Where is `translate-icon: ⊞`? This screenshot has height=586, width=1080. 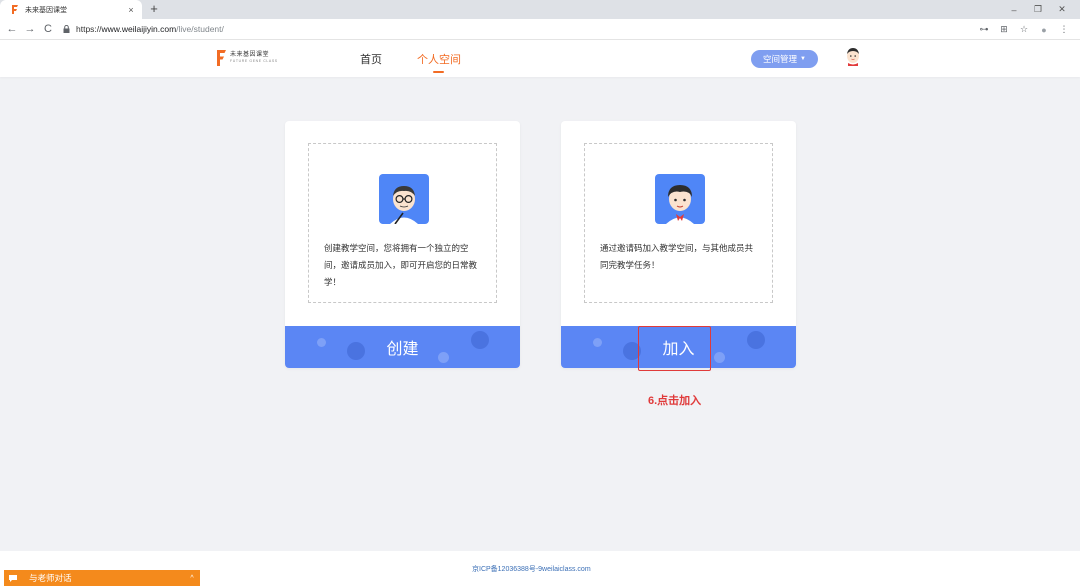
translate-icon: ⊞ is located at coordinates (1004, 29).